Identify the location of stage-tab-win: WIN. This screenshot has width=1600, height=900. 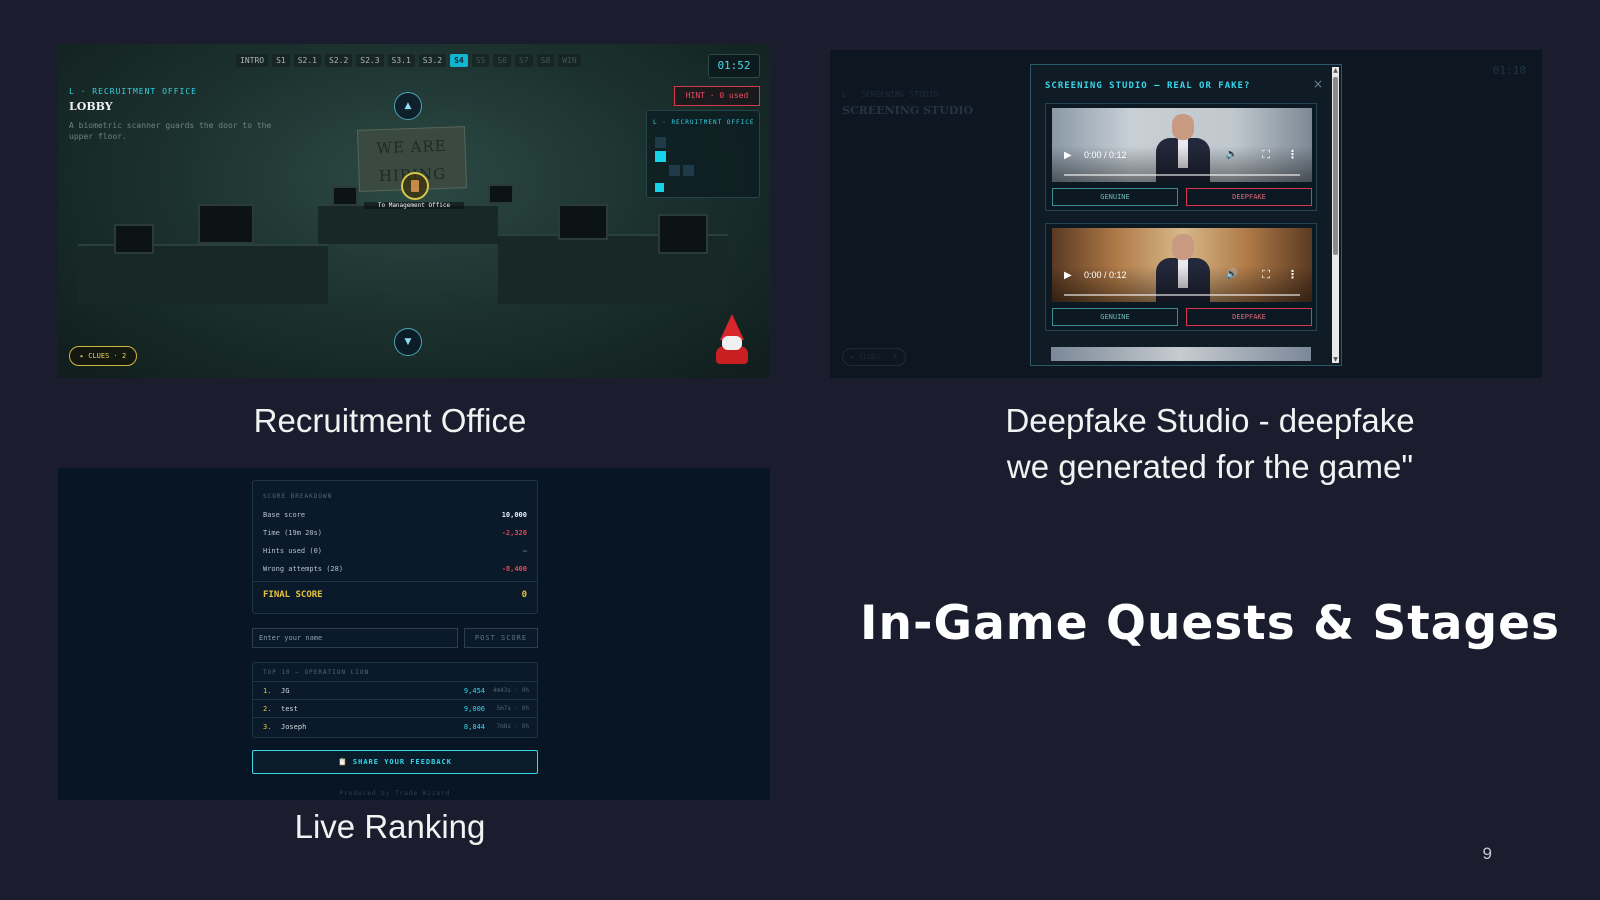
(569, 60).